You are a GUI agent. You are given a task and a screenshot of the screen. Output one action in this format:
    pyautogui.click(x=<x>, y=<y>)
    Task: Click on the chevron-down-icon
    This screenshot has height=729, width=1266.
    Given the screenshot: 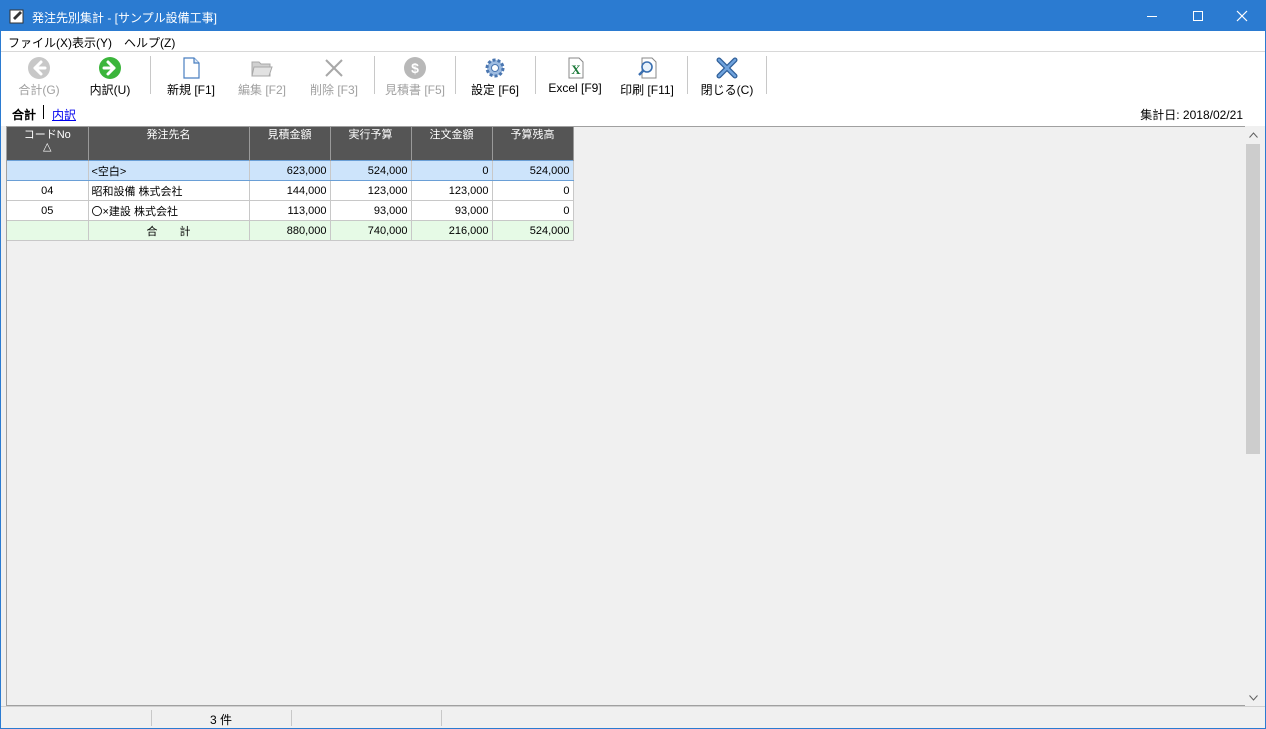 What is the action you would take?
    pyautogui.click(x=1253, y=697)
    